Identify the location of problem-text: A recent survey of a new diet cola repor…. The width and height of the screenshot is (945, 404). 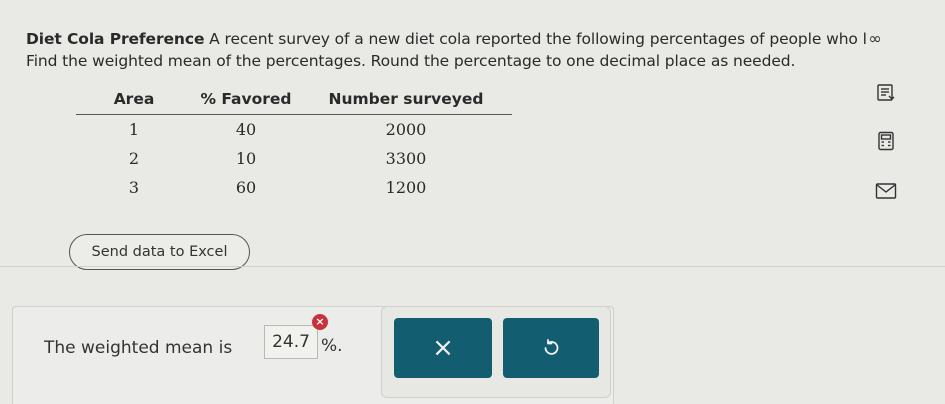
(535, 39).